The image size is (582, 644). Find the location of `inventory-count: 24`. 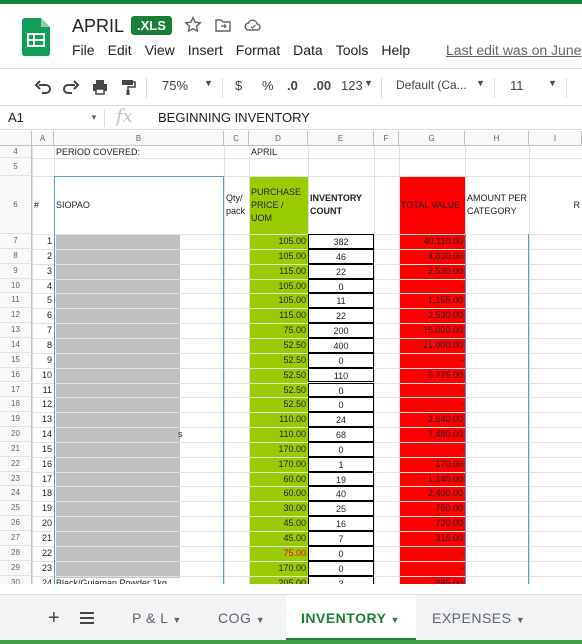

inventory-count: 24 is located at coordinates (341, 420).